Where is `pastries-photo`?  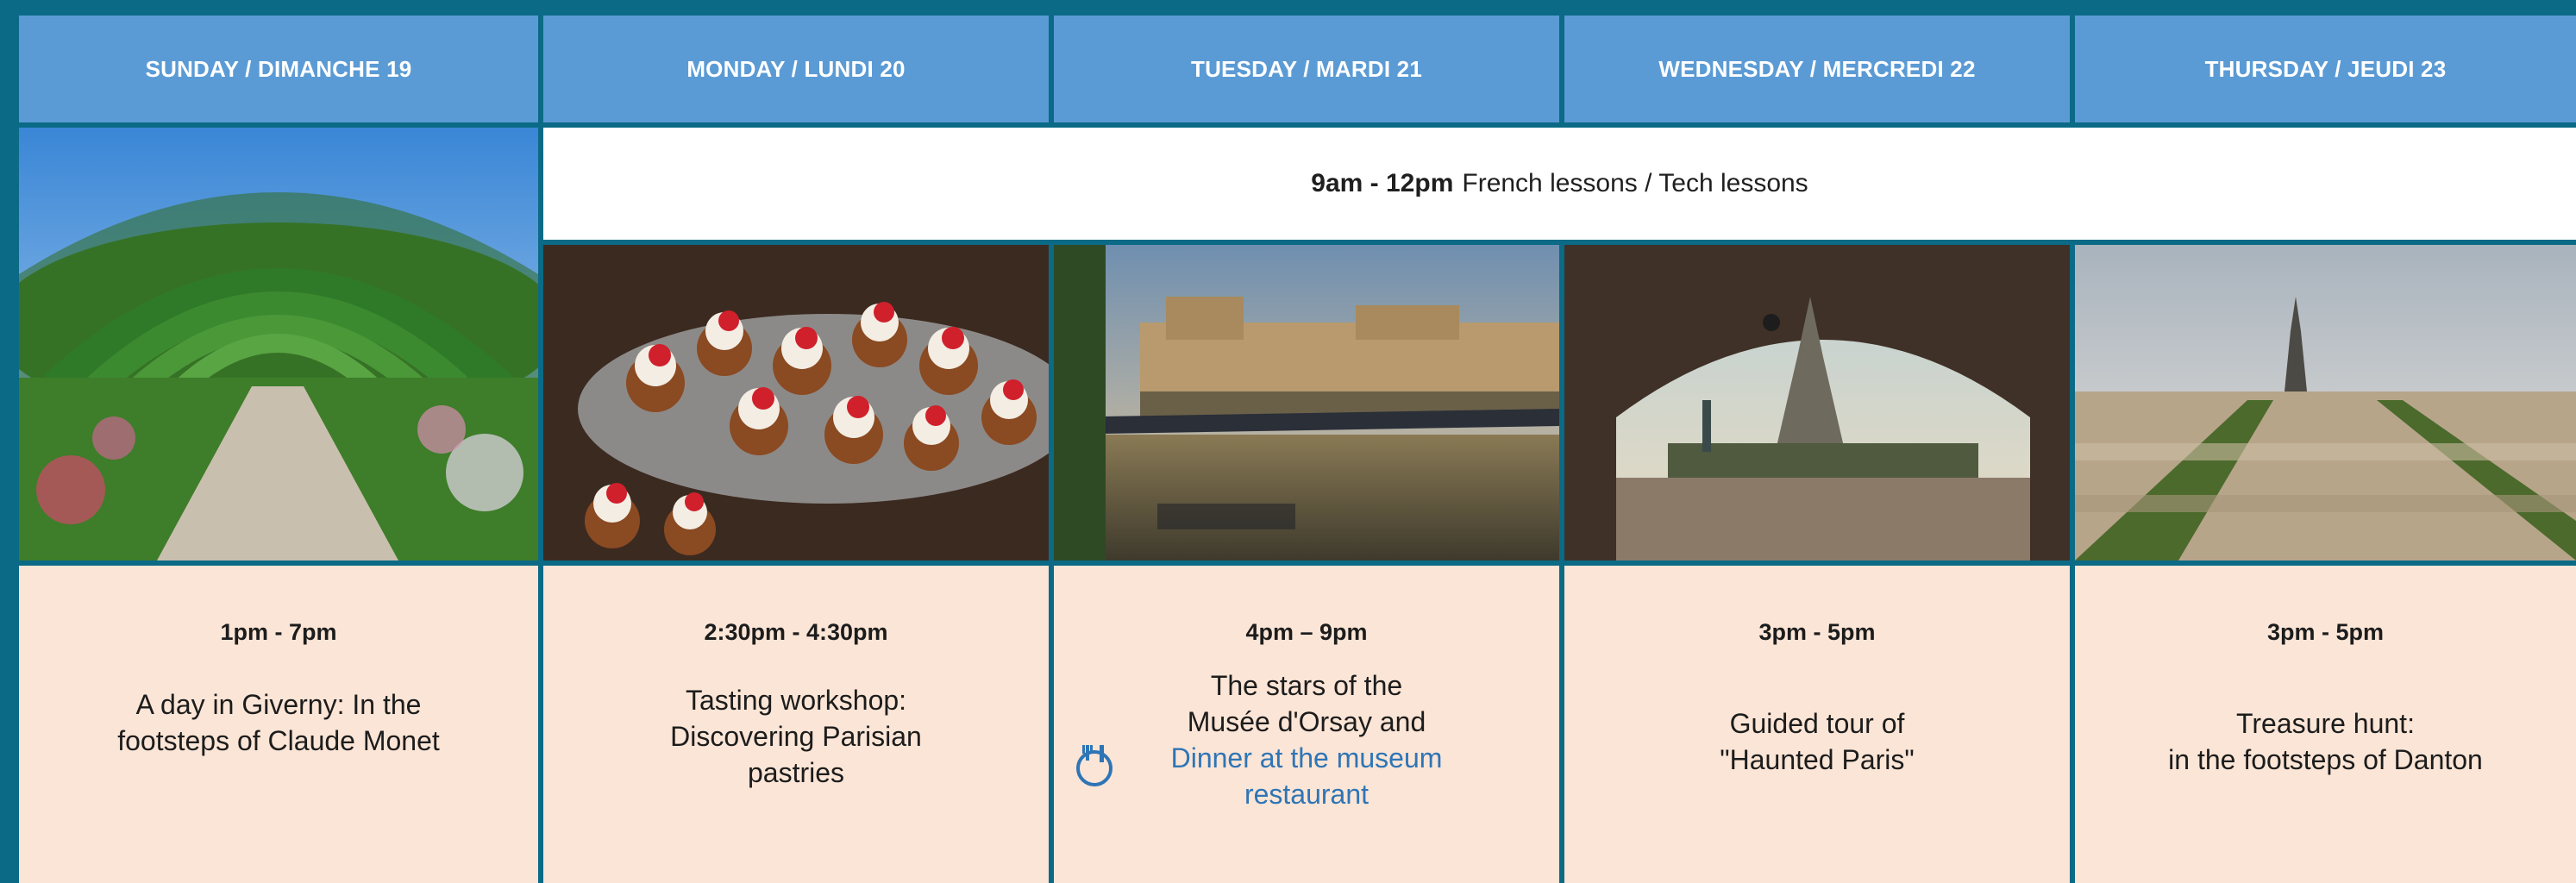
pastries-photo is located at coordinates (796, 403).